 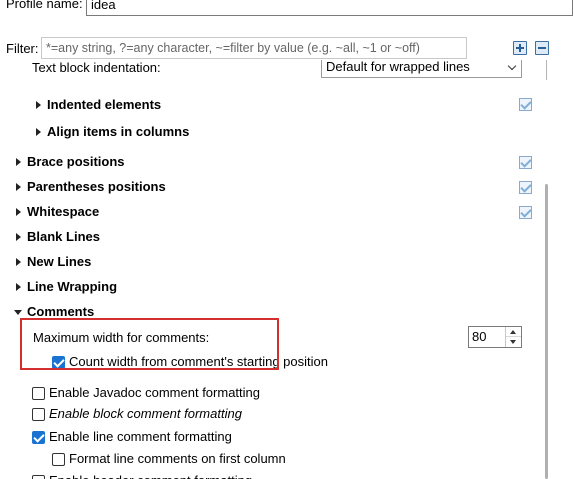 What do you see at coordinates (145, 413) in the screenshot?
I see `enable-block-comment-label: Enable block comment formatting` at bounding box center [145, 413].